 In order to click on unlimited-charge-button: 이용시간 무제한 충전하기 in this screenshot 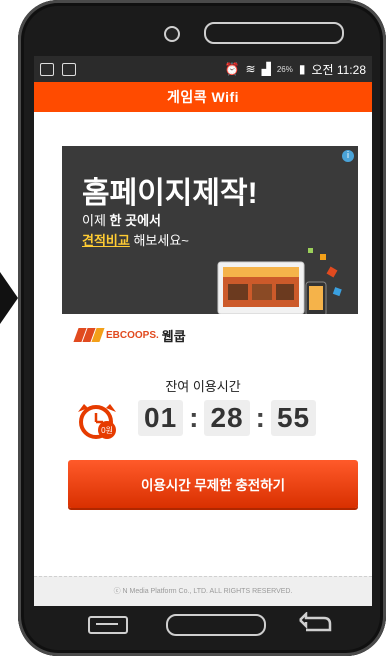, I will do `click(213, 484)`.